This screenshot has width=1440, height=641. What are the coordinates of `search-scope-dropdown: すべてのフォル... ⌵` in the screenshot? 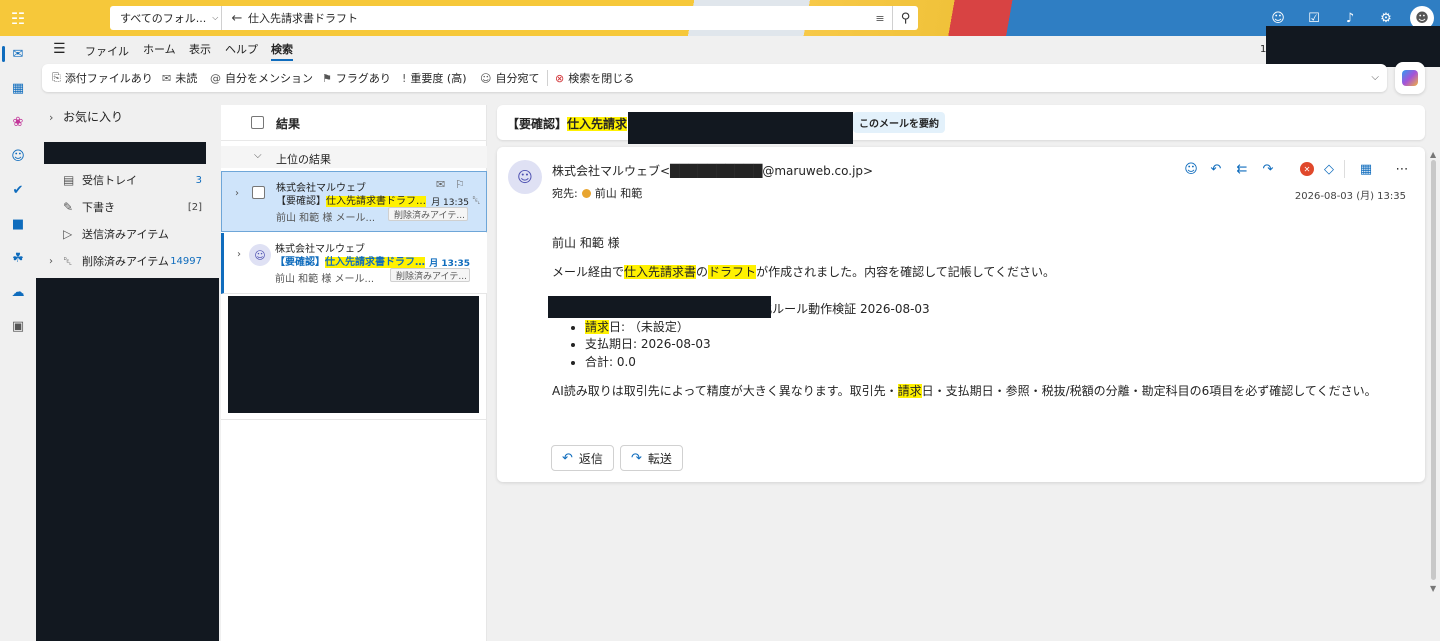 It's located at (166, 18).